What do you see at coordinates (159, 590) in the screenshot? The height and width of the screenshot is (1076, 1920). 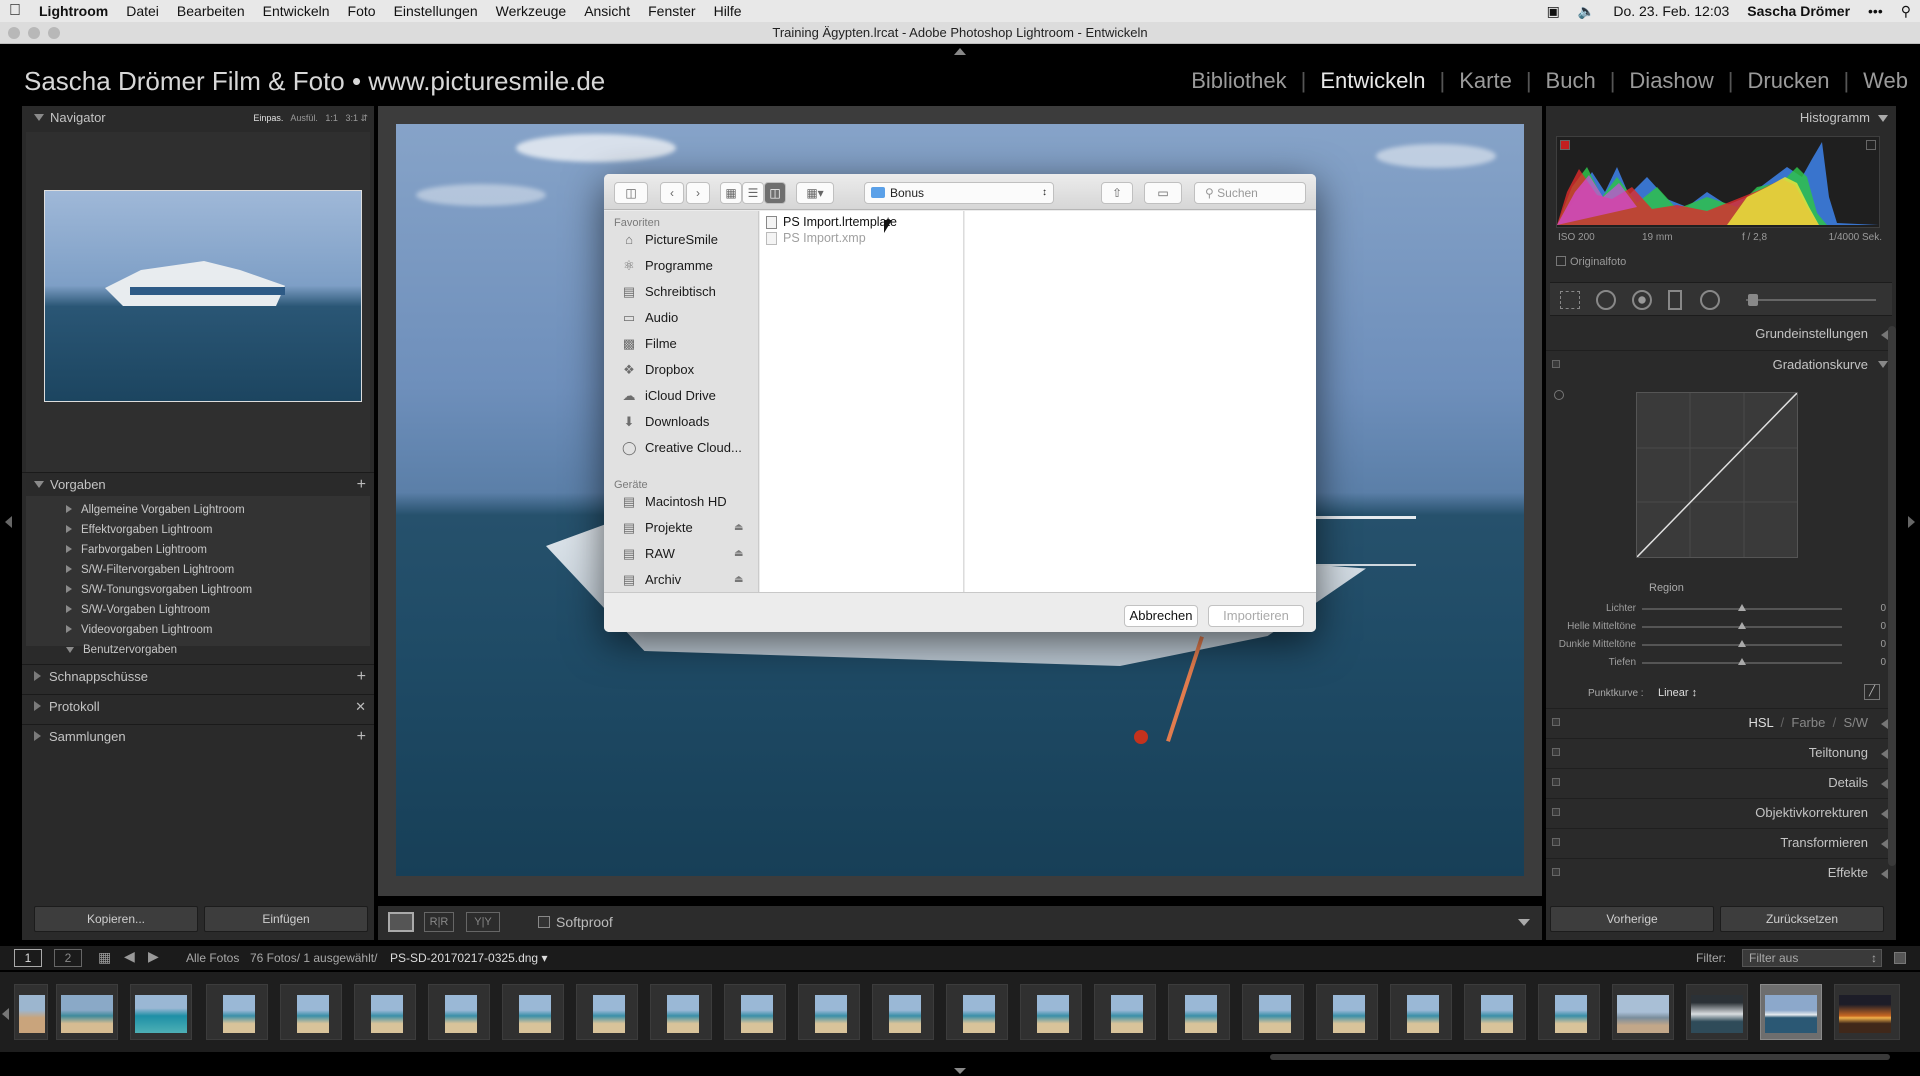 I see `preset-folder-bw-toning: S/W-Tonungsvorgaben Lightroom` at bounding box center [159, 590].